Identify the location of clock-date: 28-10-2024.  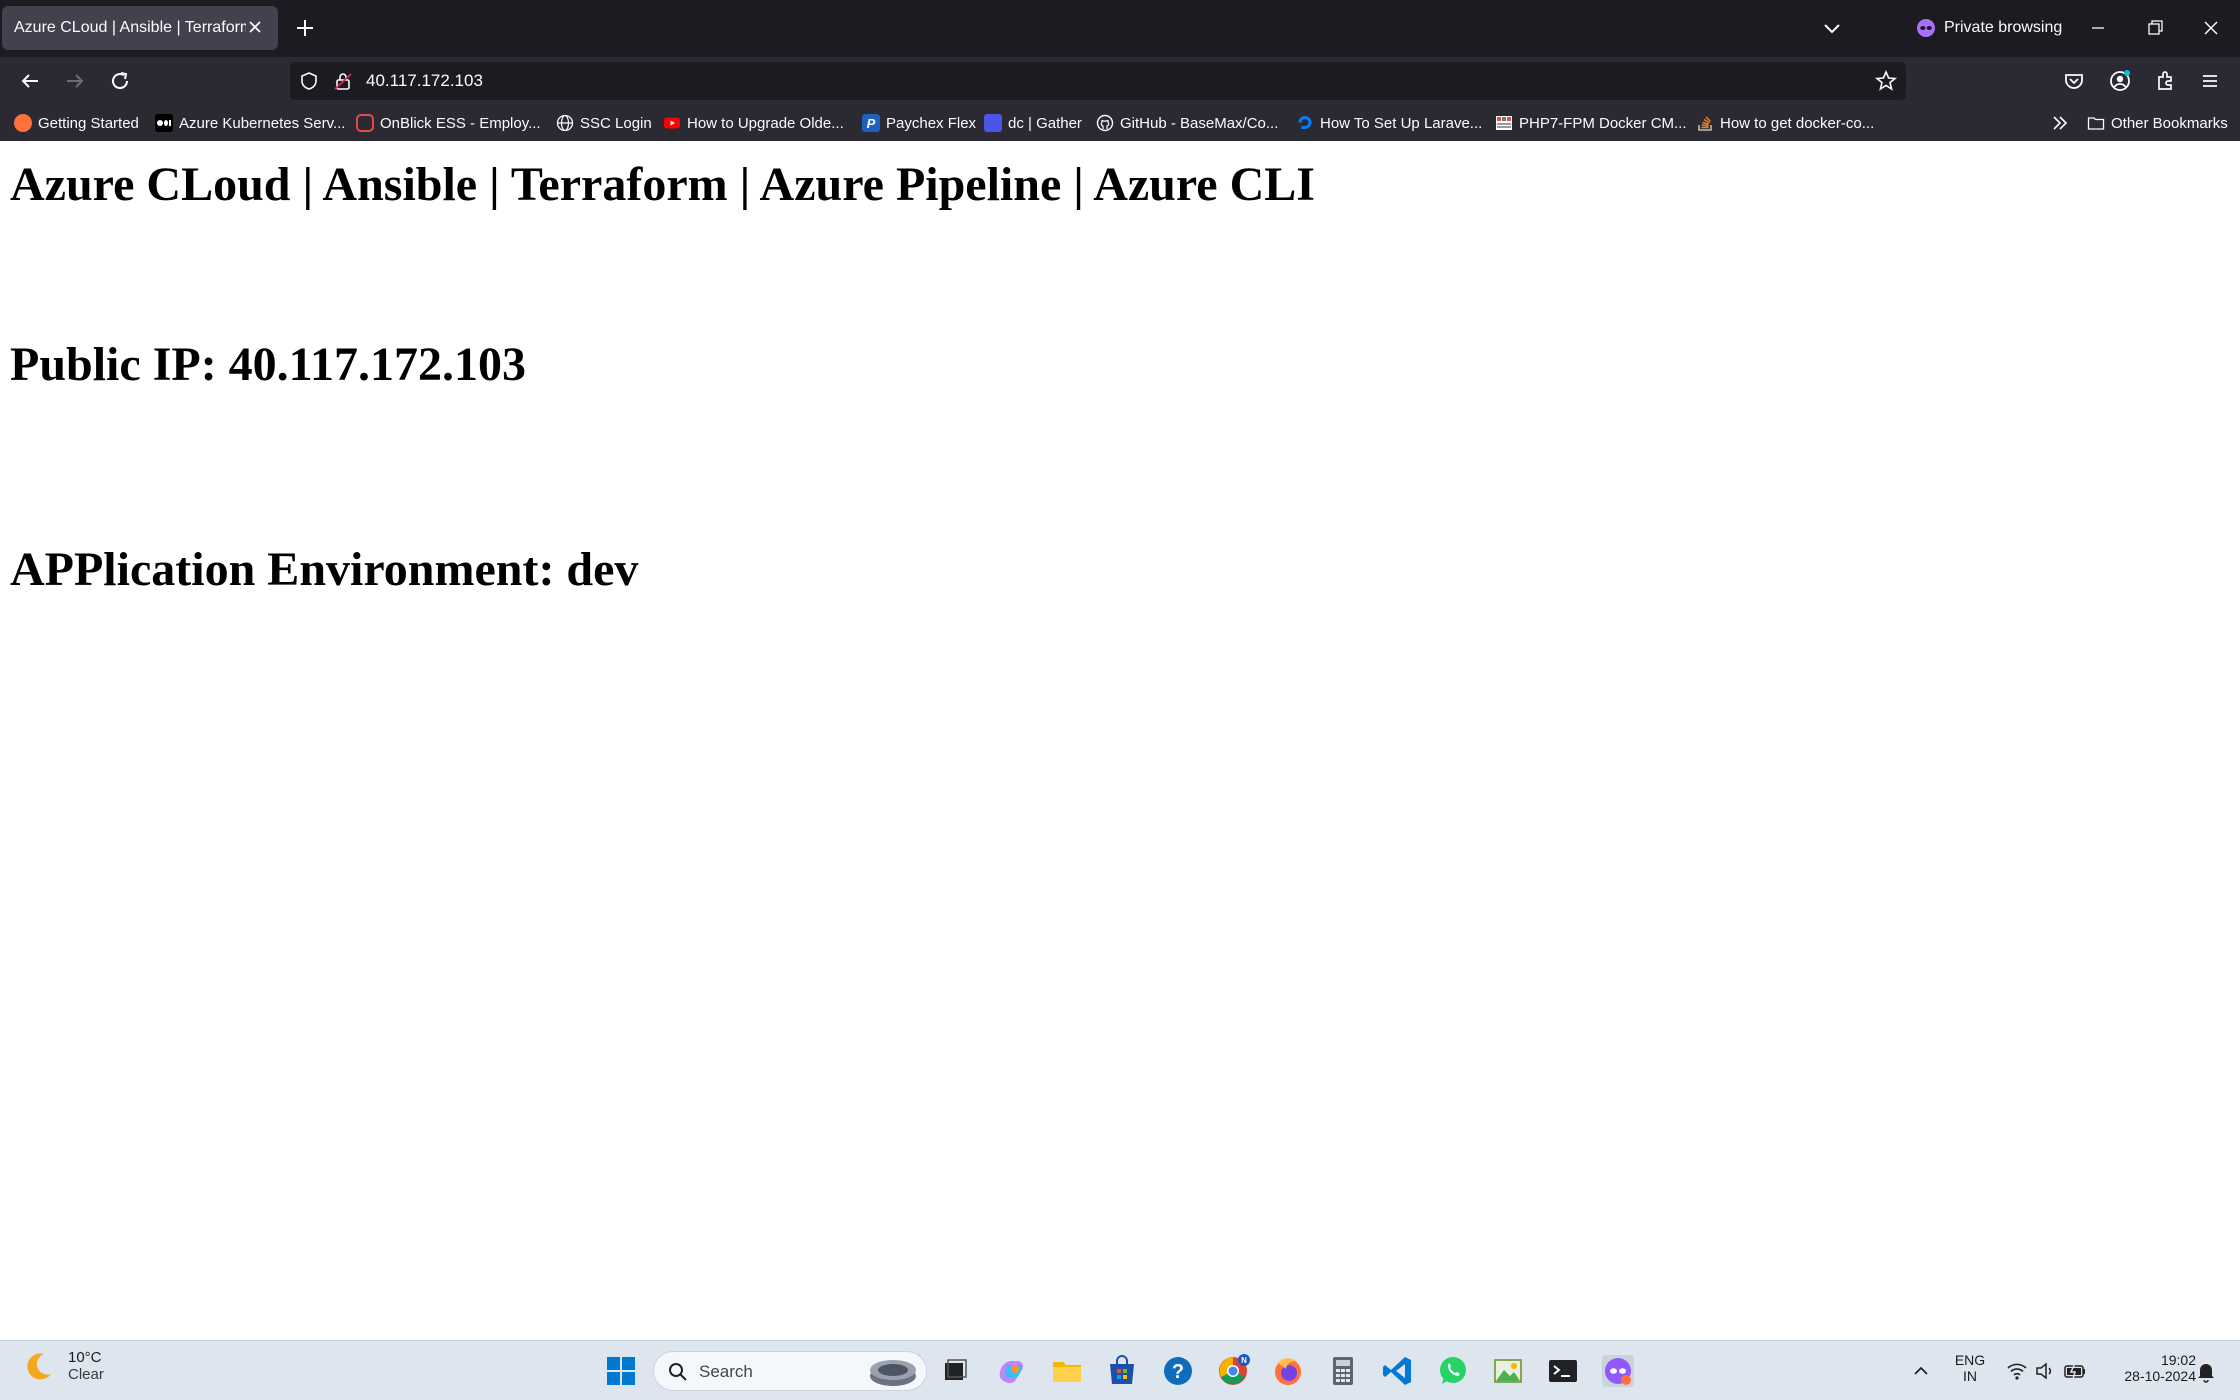
(2160, 1376).